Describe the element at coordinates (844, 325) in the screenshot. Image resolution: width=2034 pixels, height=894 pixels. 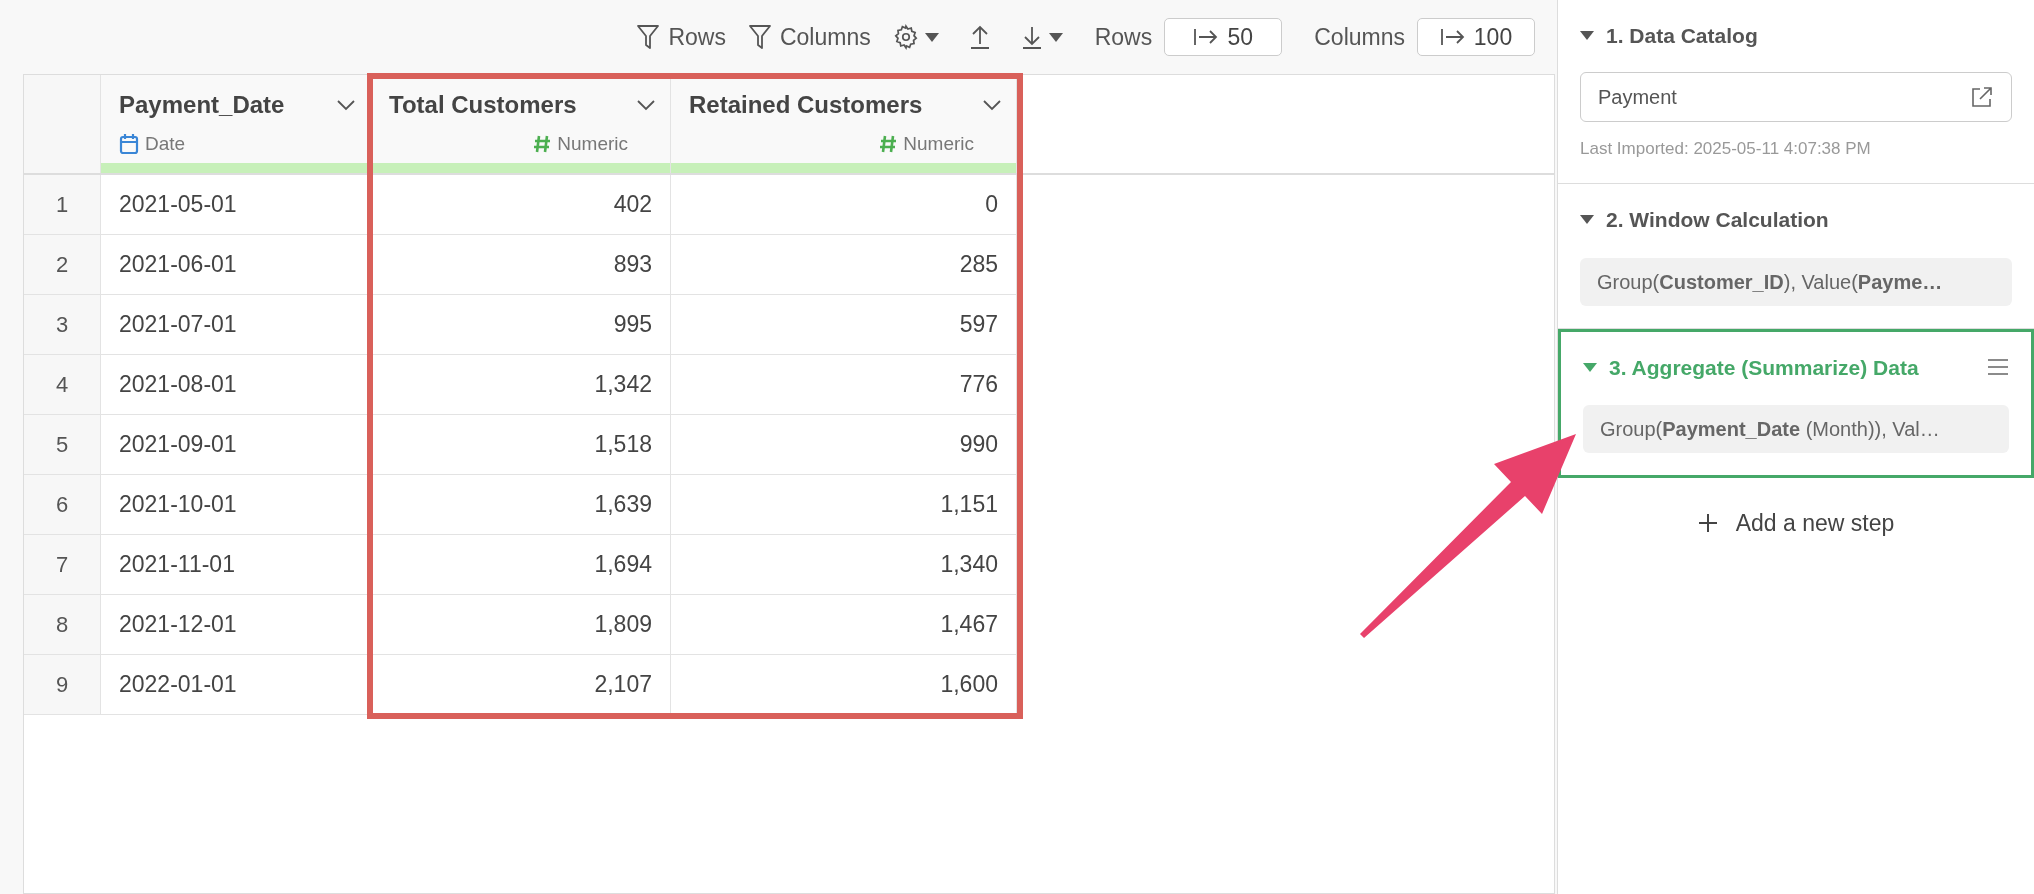
I see `table-cell: 597` at that location.